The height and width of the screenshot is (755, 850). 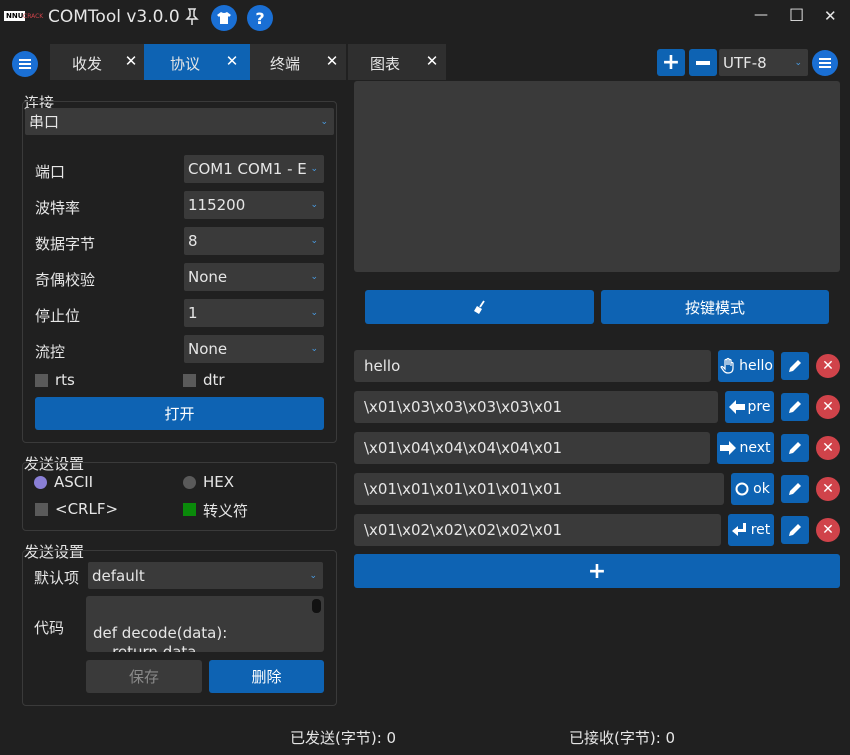 What do you see at coordinates (397, 62) in the screenshot?
I see `tab-chart: 图表 ✕` at bounding box center [397, 62].